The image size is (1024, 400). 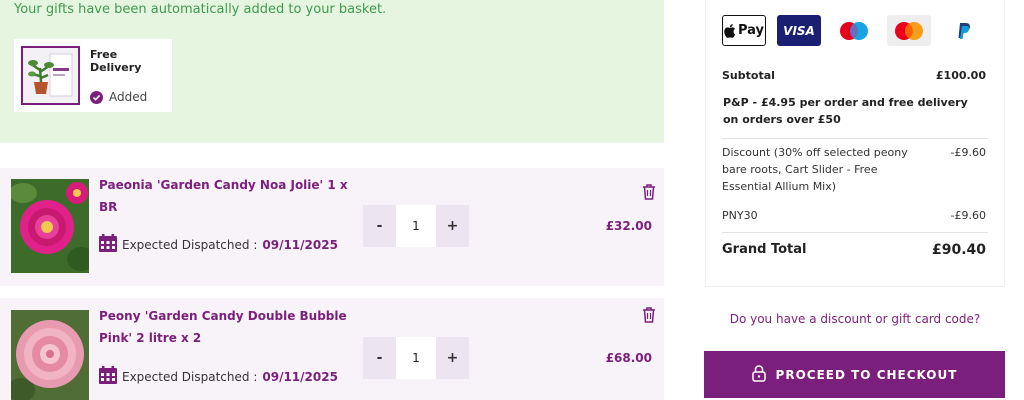 What do you see at coordinates (96, 97) in the screenshot?
I see `check-icon` at bounding box center [96, 97].